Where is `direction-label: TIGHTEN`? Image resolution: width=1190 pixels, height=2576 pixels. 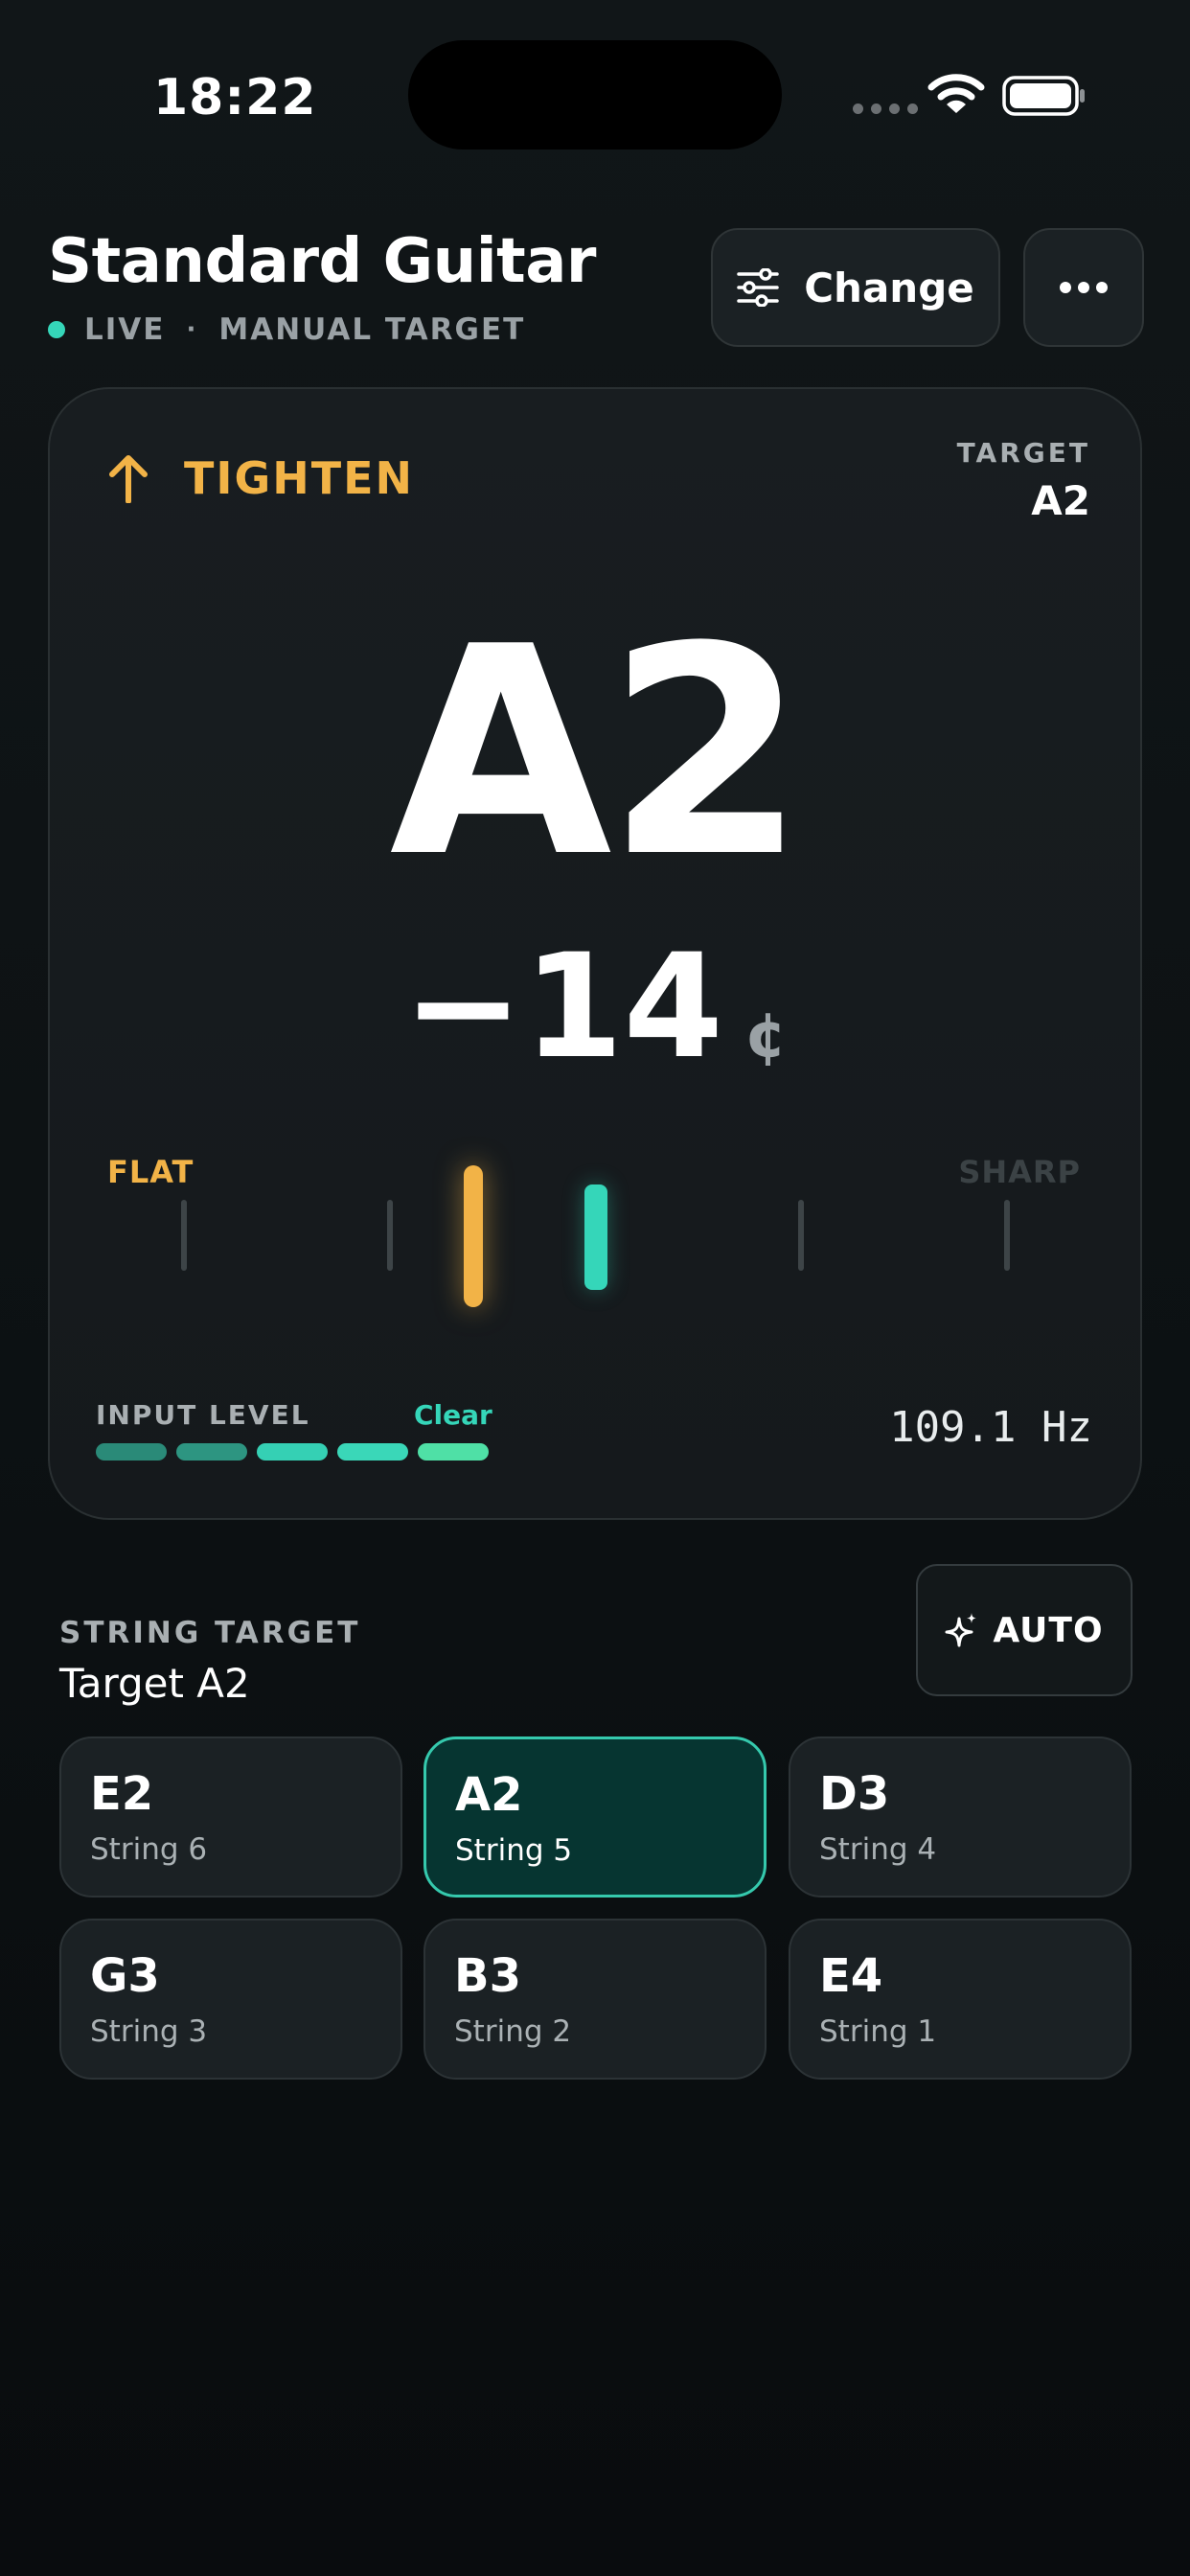 direction-label: TIGHTEN is located at coordinates (300, 478).